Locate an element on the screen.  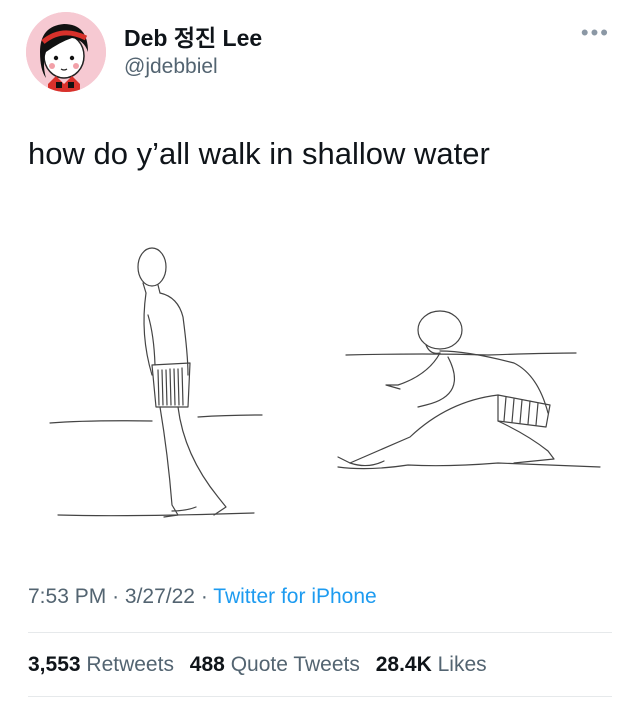
retweets-count: 3,553 is located at coordinates (54, 664).